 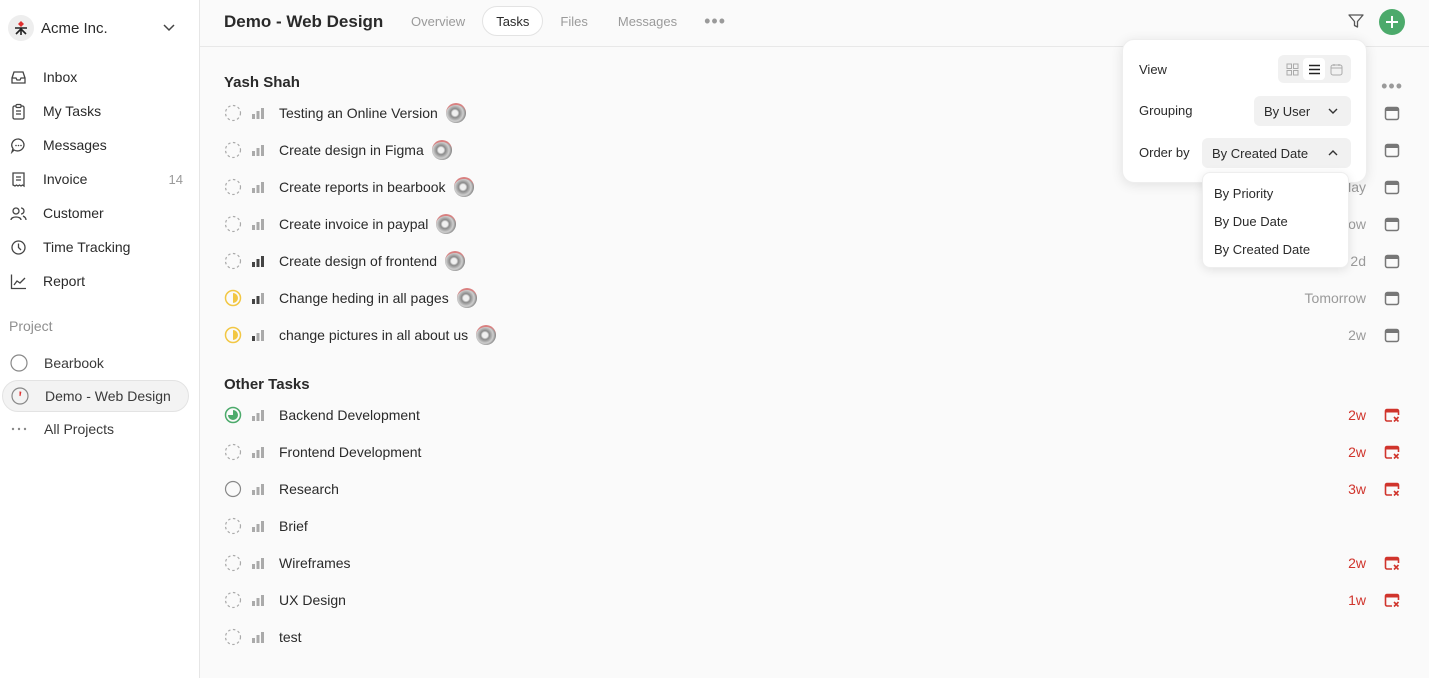 I want to click on order-by-select: By Created Date, so click(x=1276, y=153).